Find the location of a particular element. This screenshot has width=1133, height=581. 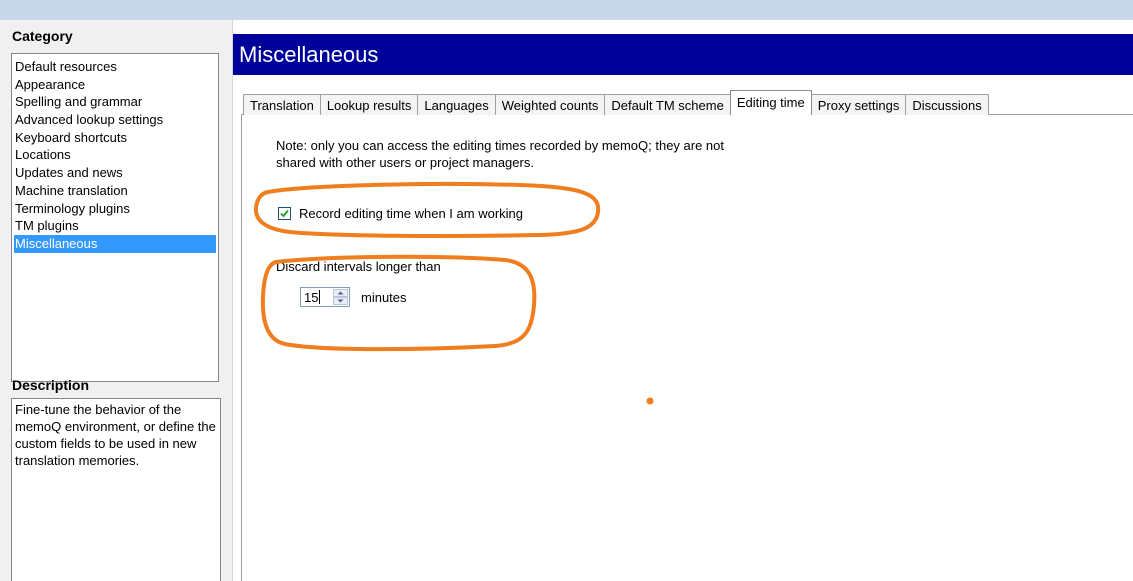

tab-lookup-results: Lookup results is located at coordinates (369, 104).